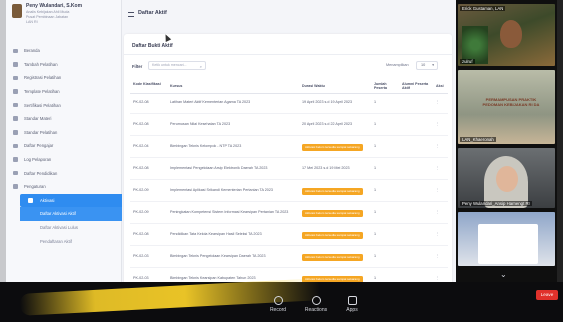  What do you see at coordinates (506, 178) in the screenshot?
I see `participant-video-tile: Peny Wulandari_Ansip Harnengt RI` at bounding box center [506, 178].